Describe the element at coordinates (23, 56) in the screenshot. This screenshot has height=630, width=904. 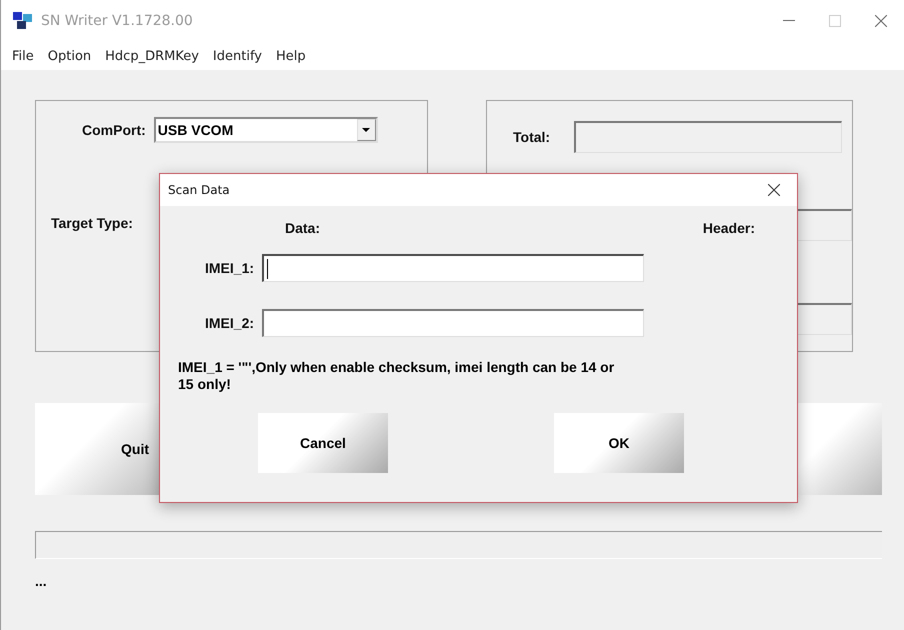
I see `menu-item: File` at that location.